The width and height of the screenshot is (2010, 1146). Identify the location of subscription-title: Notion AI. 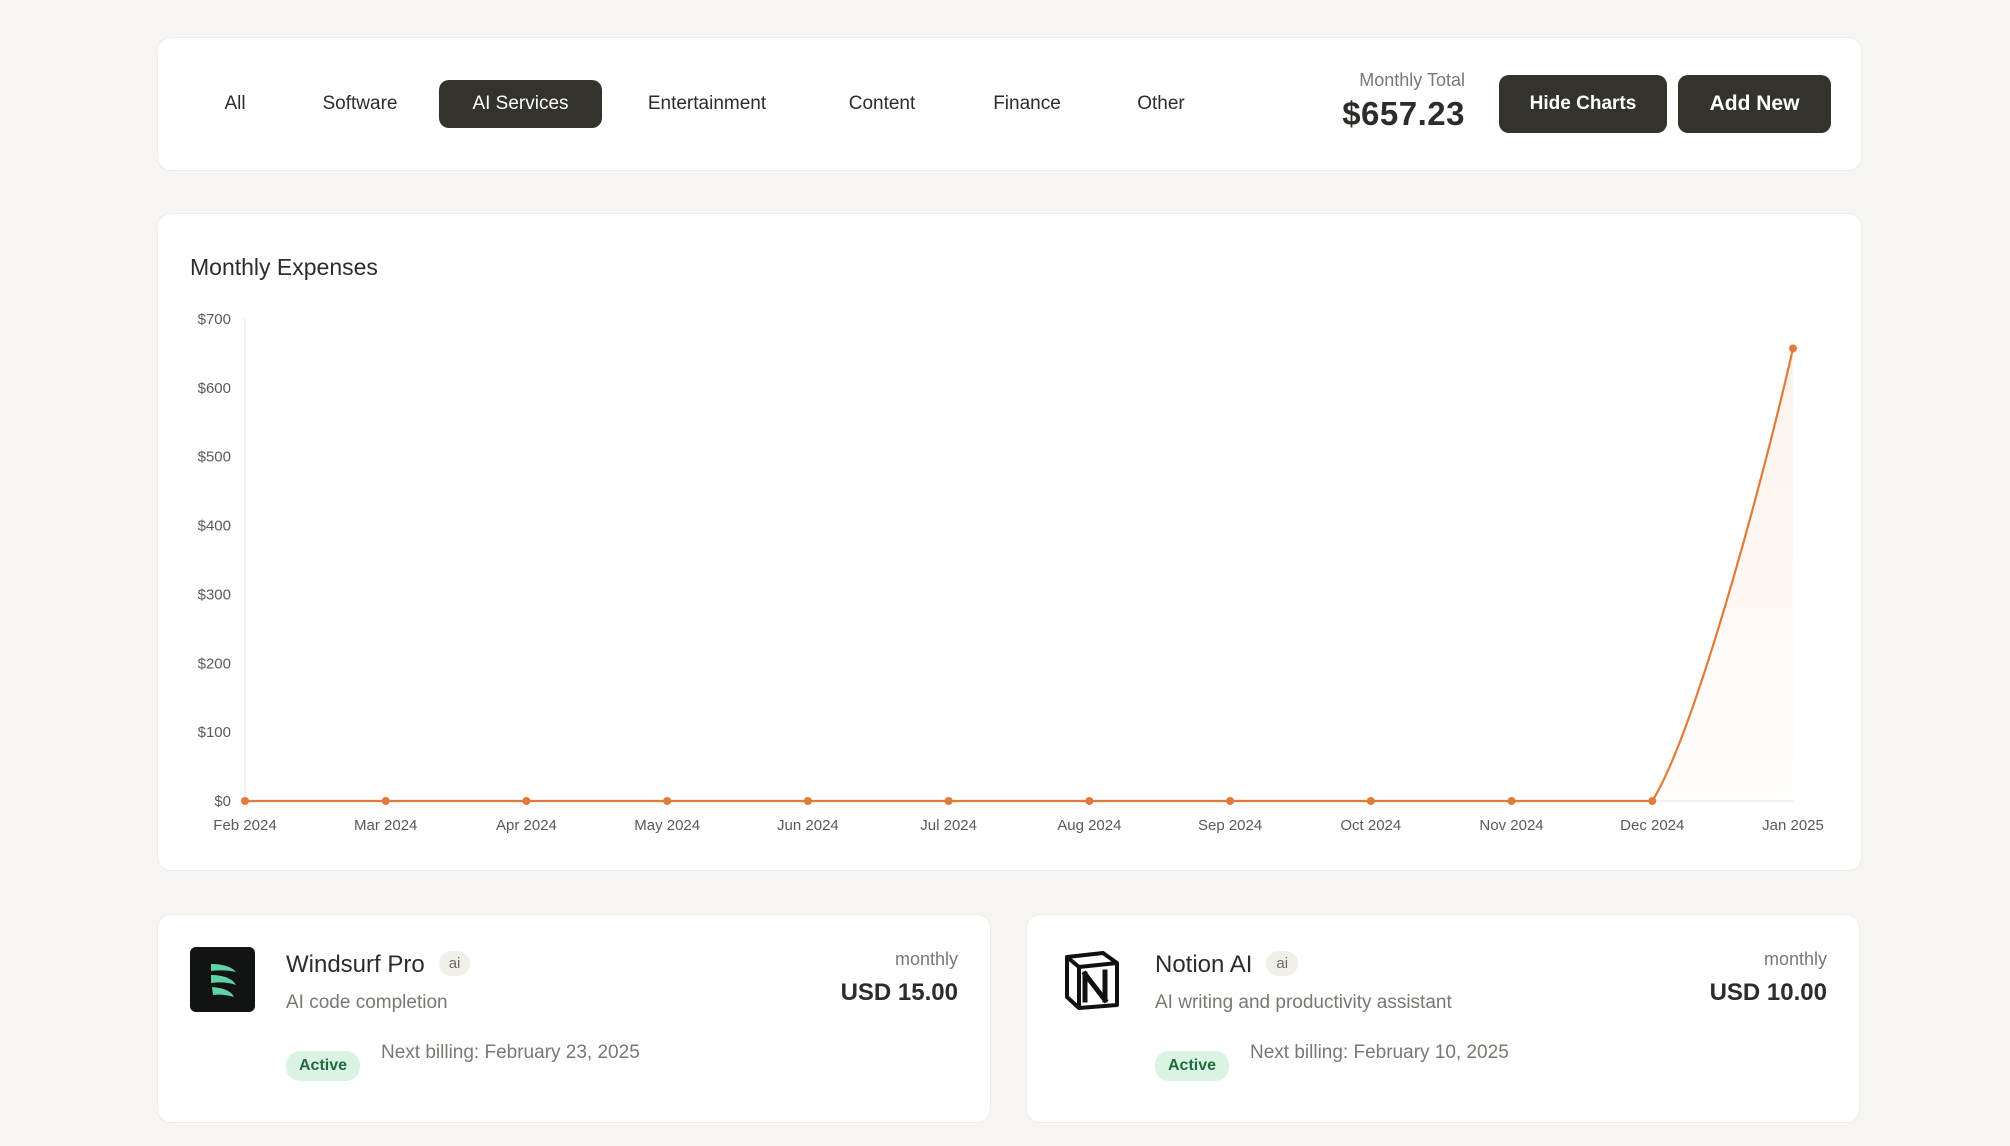
(1204, 964).